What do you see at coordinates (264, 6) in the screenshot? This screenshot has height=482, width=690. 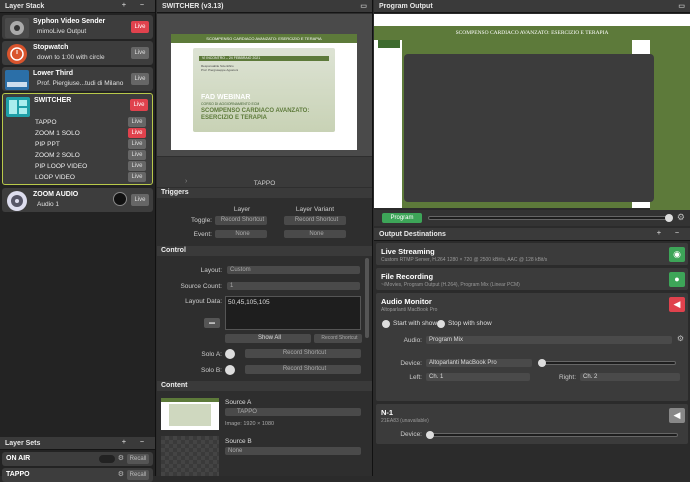 I see `switcher-header: SWITCHER (v3.13) ▭` at bounding box center [264, 6].